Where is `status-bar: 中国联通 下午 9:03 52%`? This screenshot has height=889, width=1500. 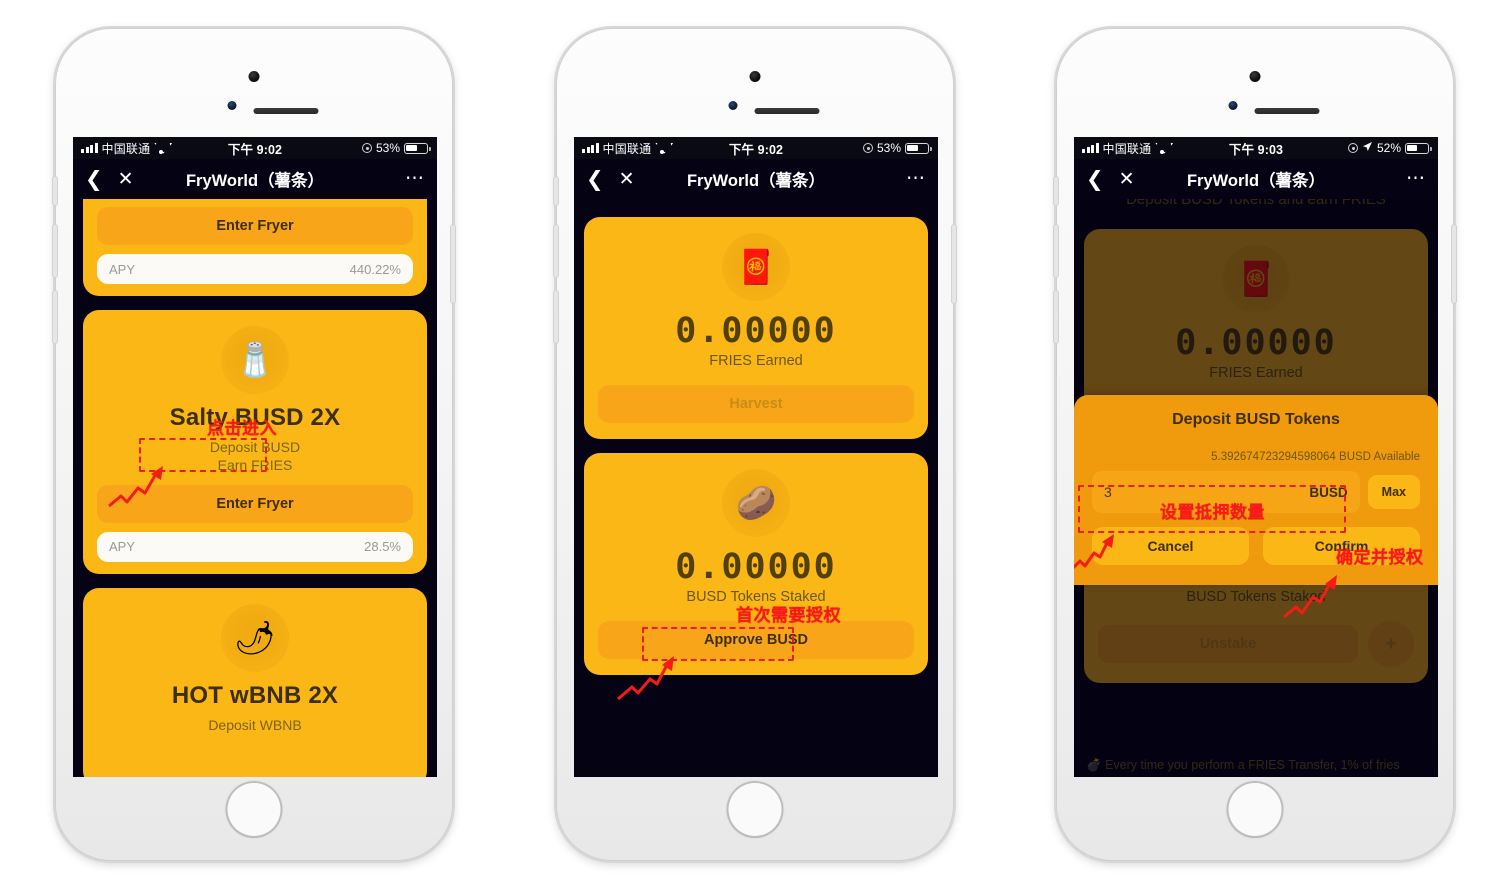 status-bar: 中国联通 下午 9:03 52% is located at coordinates (1256, 148).